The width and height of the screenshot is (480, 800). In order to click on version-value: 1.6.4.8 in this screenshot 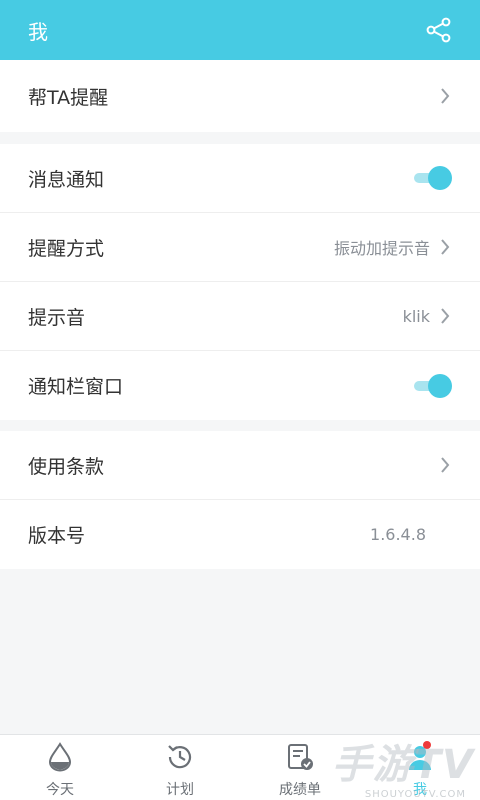, I will do `click(398, 534)`.